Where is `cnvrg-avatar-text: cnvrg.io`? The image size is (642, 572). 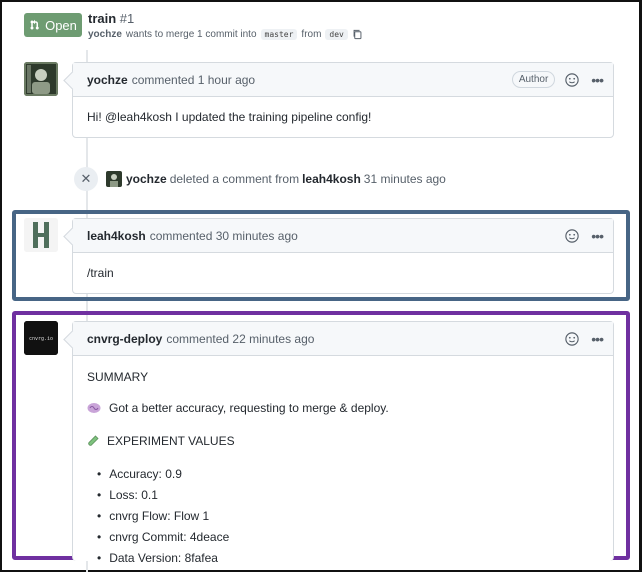
cnvrg-avatar-text: cnvrg.io is located at coordinates (41, 339).